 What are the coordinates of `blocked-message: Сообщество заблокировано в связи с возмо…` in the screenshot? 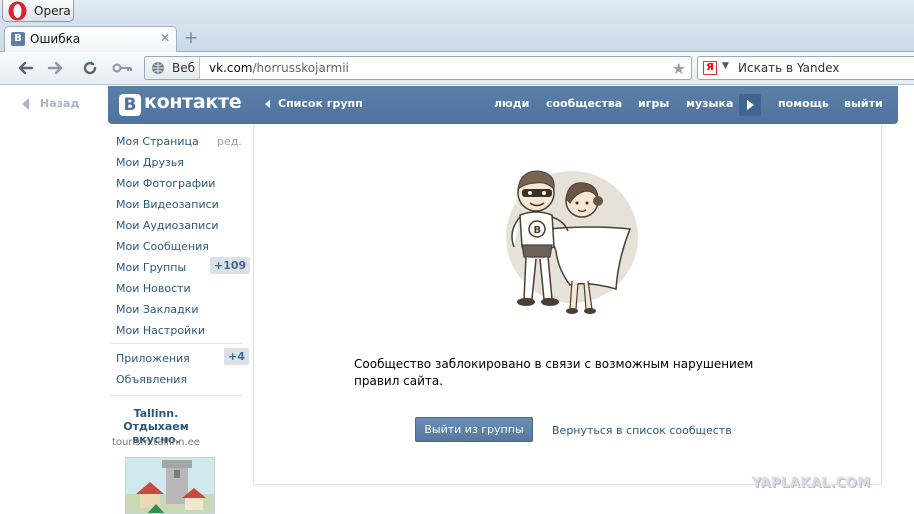 It's located at (554, 372).